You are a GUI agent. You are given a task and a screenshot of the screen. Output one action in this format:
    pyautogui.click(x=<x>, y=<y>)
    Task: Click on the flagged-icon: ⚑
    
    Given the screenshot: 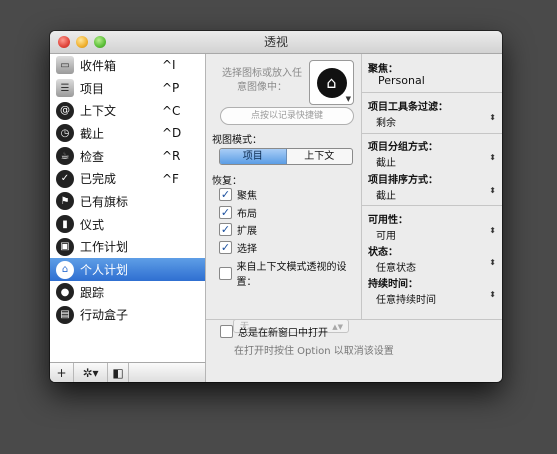 What is the action you would take?
    pyautogui.click(x=65, y=201)
    